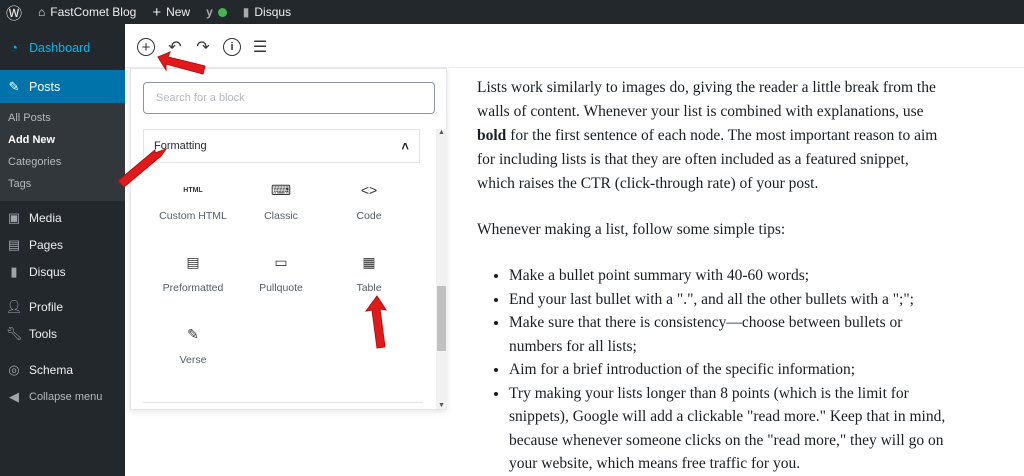 The height and width of the screenshot is (476, 1024). I want to click on scrollbar: ▲ ▼, so click(441, 269).